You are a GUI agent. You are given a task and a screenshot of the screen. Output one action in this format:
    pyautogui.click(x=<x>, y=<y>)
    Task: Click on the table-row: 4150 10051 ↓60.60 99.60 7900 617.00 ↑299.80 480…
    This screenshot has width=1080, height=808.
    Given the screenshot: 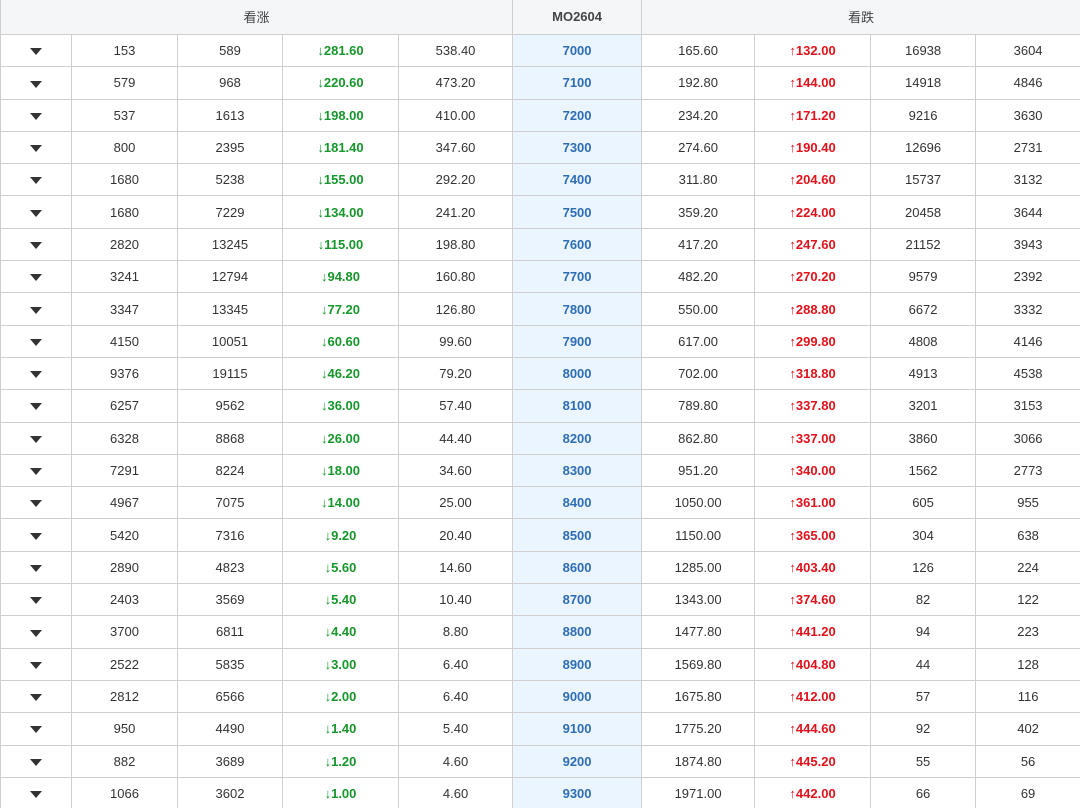 What is the action you would take?
    pyautogui.click(x=540, y=341)
    